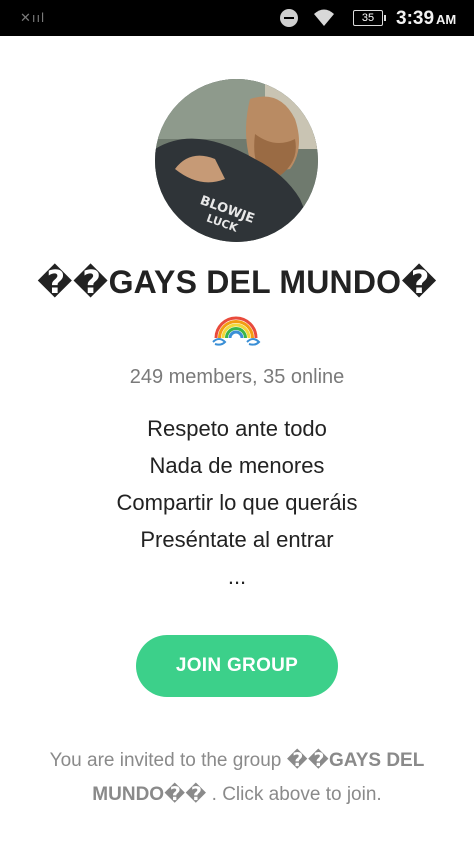 This screenshot has height=843, width=474. What do you see at coordinates (415, 18) in the screenshot?
I see `clock-time: 3:39` at bounding box center [415, 18].